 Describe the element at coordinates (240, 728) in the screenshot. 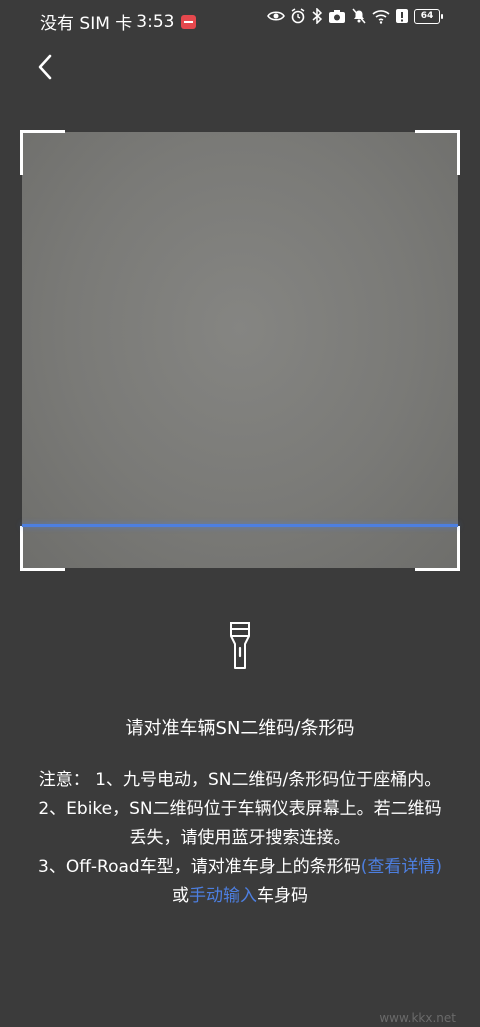

I see `scan-instruction: 请对准车辆SN二维码/条形码` at that location.